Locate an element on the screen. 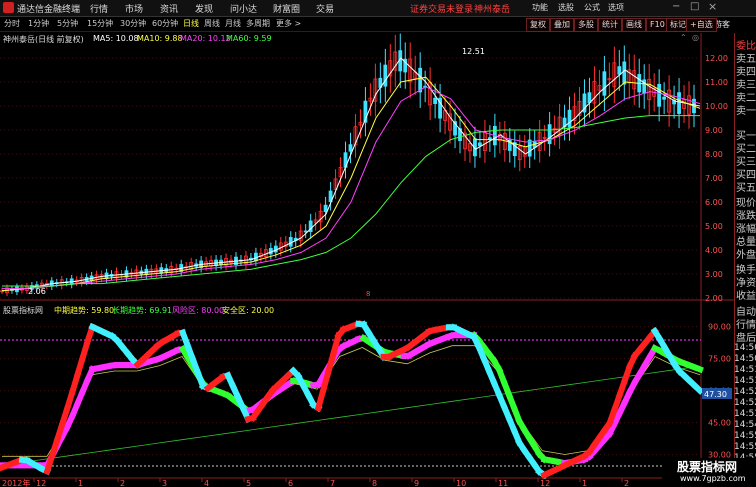 This screenshot has height=487, width=756. high-price-label: 12.51 is located at coordinates (473, 51).